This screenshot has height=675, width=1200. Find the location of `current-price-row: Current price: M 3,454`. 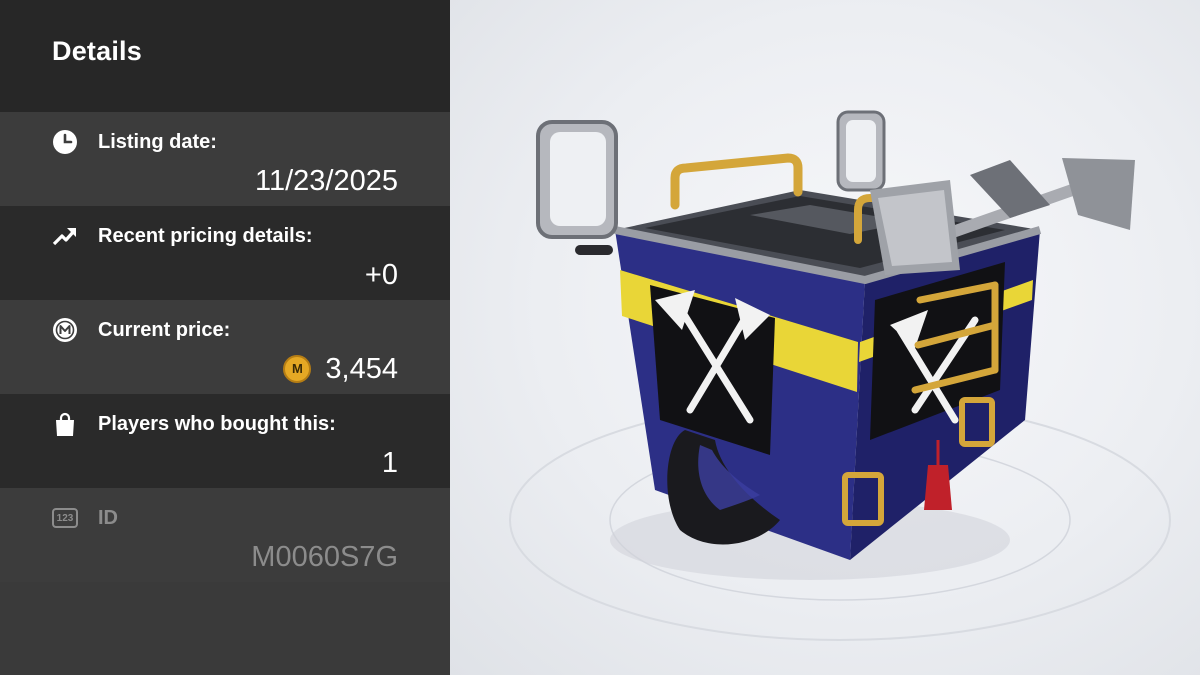

current-price-row: Current price: M 3,454 is located at coordinates (225, 347).